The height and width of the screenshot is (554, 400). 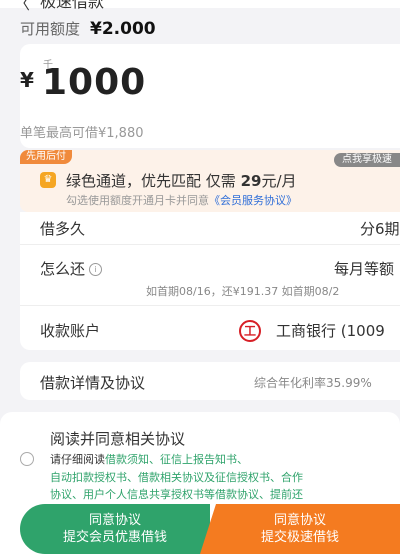 I want to click on credit-value: ¥2.000, so click(x=123, y=29).